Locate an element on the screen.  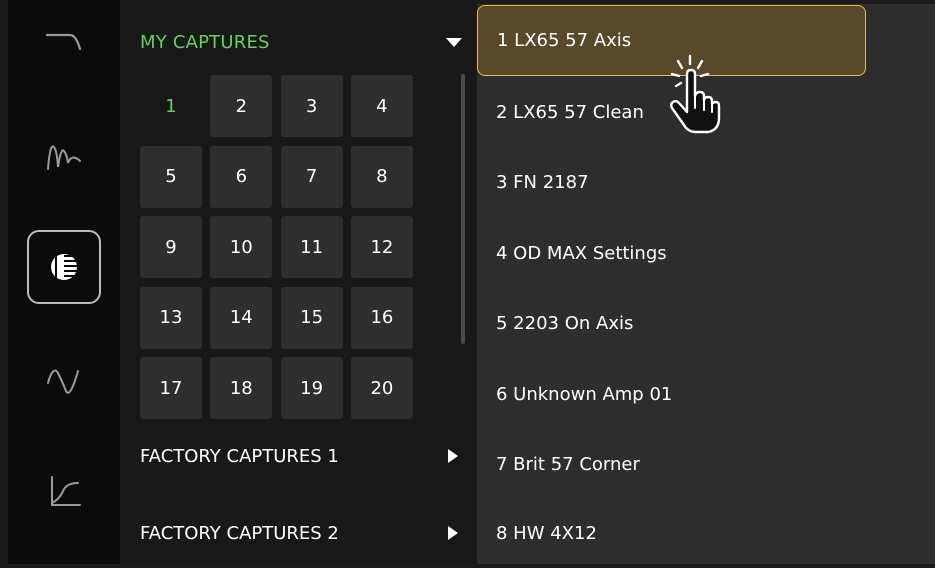
icon-rail is located at coordinates (64, 282).